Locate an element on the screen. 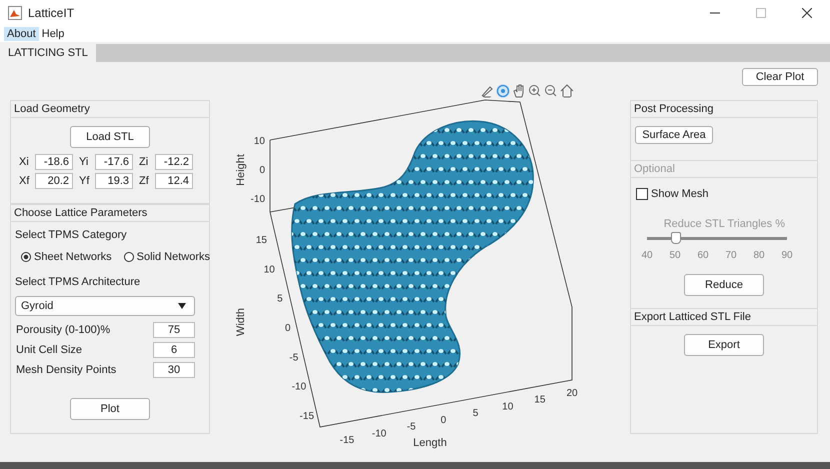 This screenshot has width=830, height=469. close-icon is located at coordinates (807, 13).